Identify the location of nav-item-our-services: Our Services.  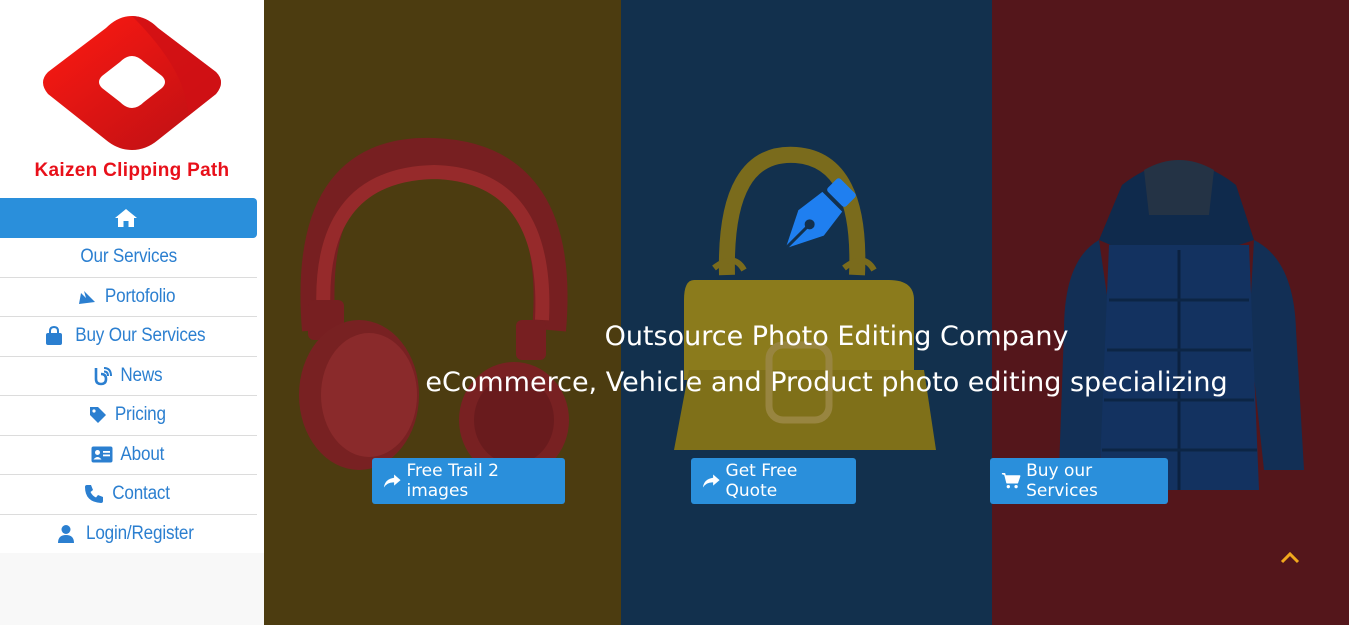
(128, 258).